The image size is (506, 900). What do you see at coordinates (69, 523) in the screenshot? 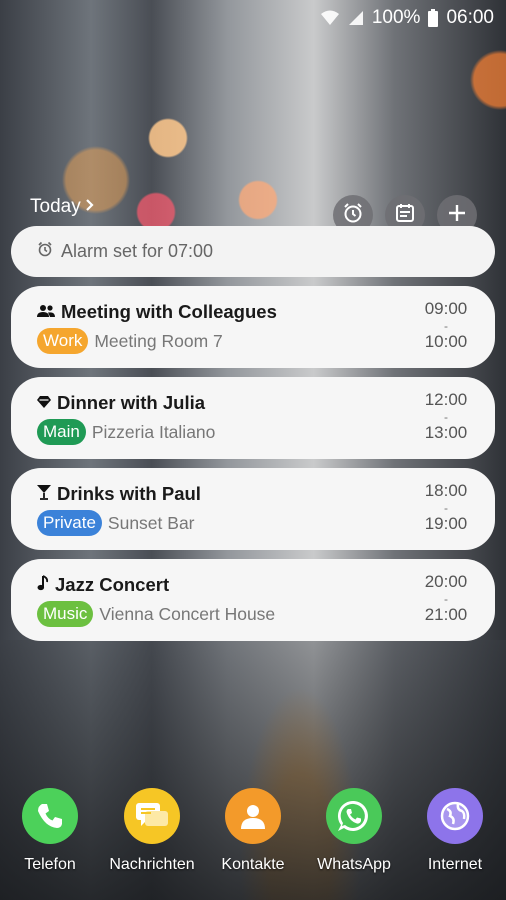
I see `category-badge: Private` at bounding box center [69, 523].